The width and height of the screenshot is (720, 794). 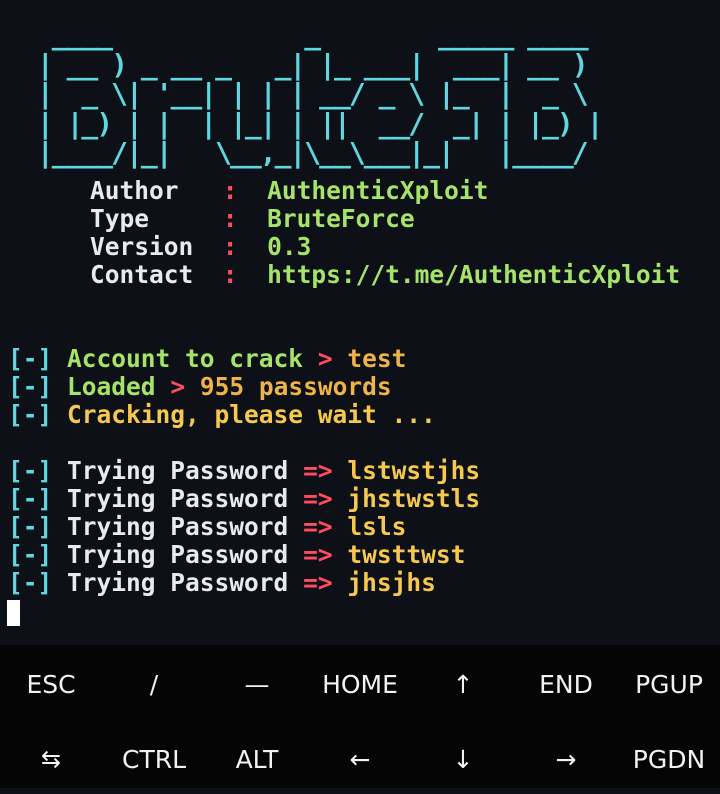 What do you see at coordinates (289, 246) in the screenshot?
I see `info-value: 0.3` at bounding box center [289, 246].